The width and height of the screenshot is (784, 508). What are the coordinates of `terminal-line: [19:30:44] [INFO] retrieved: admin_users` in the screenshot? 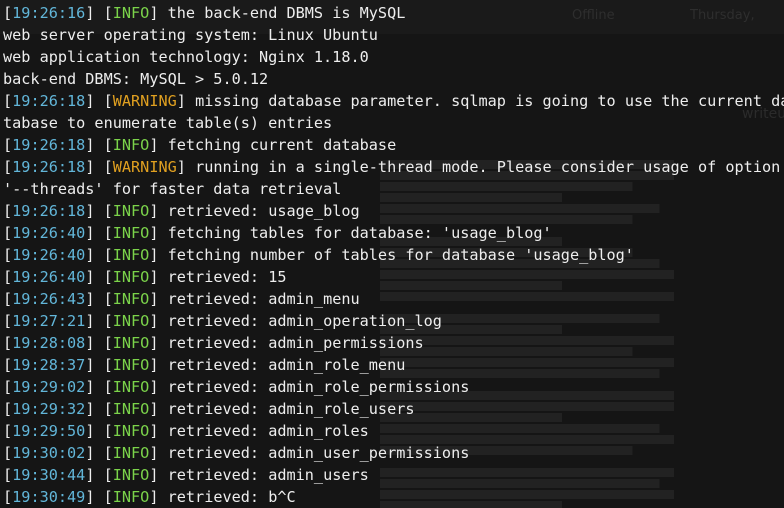 It's located at (393, 475).